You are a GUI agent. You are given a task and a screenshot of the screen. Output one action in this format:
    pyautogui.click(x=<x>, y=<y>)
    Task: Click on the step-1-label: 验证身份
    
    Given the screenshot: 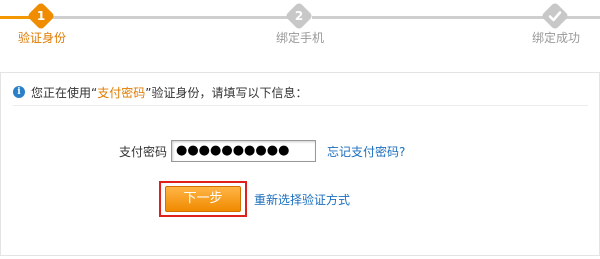 What is the action you would take?
    pyautogui.click(x=42, y=38)
    